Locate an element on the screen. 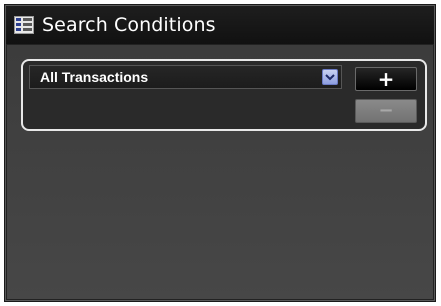 The height and width of the screenshot is (306, 441). transaction-type-dropdown: All Transactions is located at coordinates (185, 77).